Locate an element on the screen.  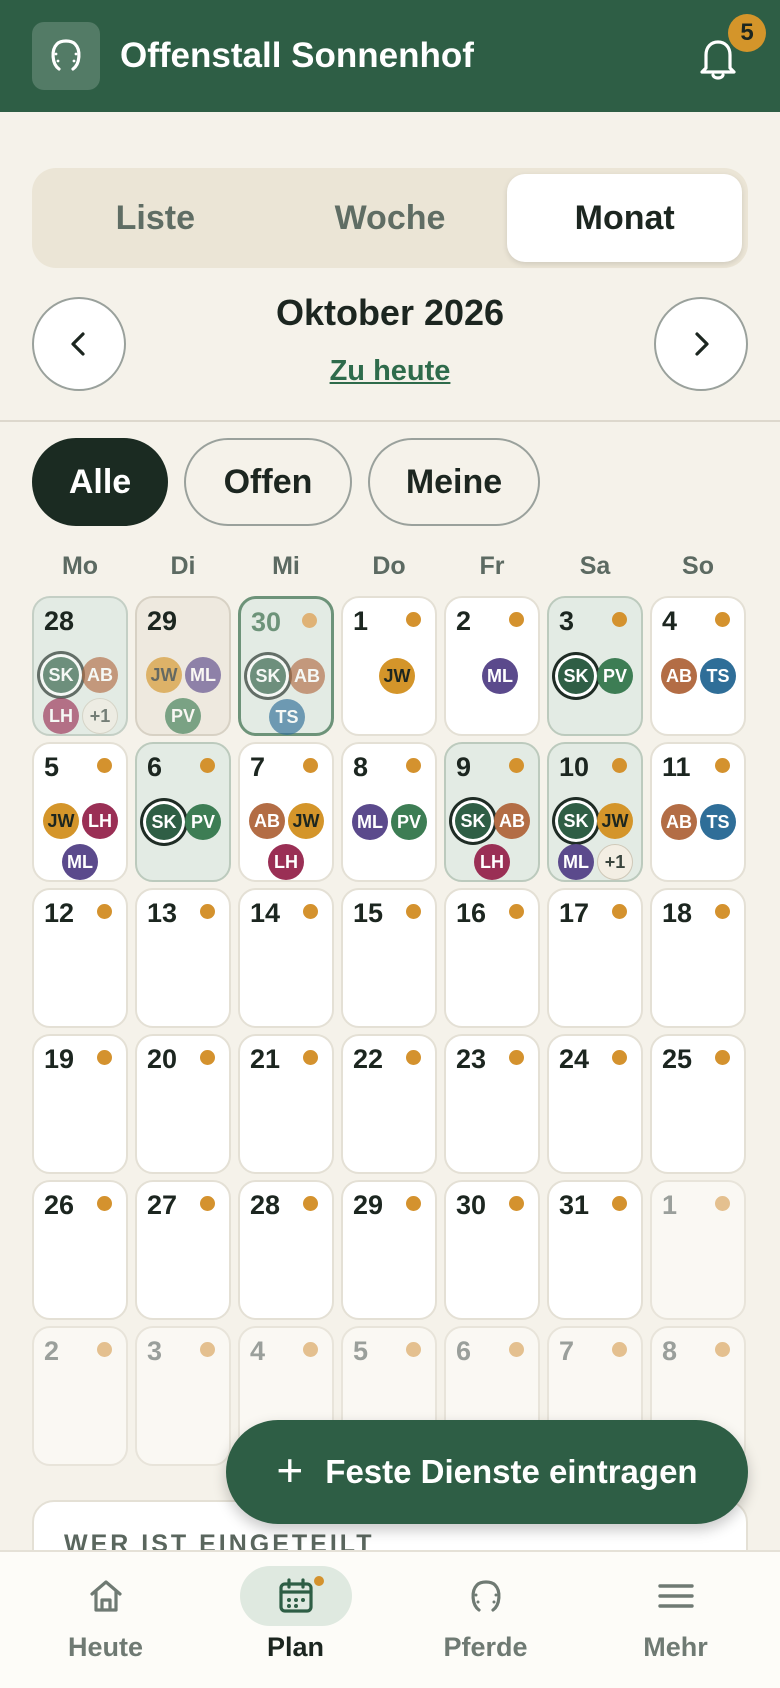
calendar-day: 19 is located at coordinates (80, 1104).